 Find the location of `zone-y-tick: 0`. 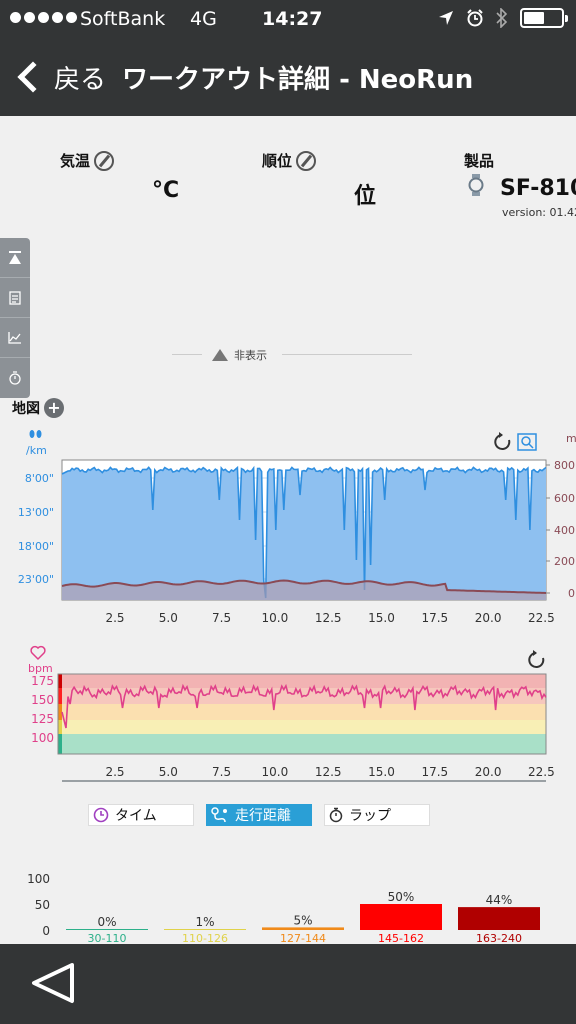

zone-y-tick: 0 is located at coordinates (46, 931).